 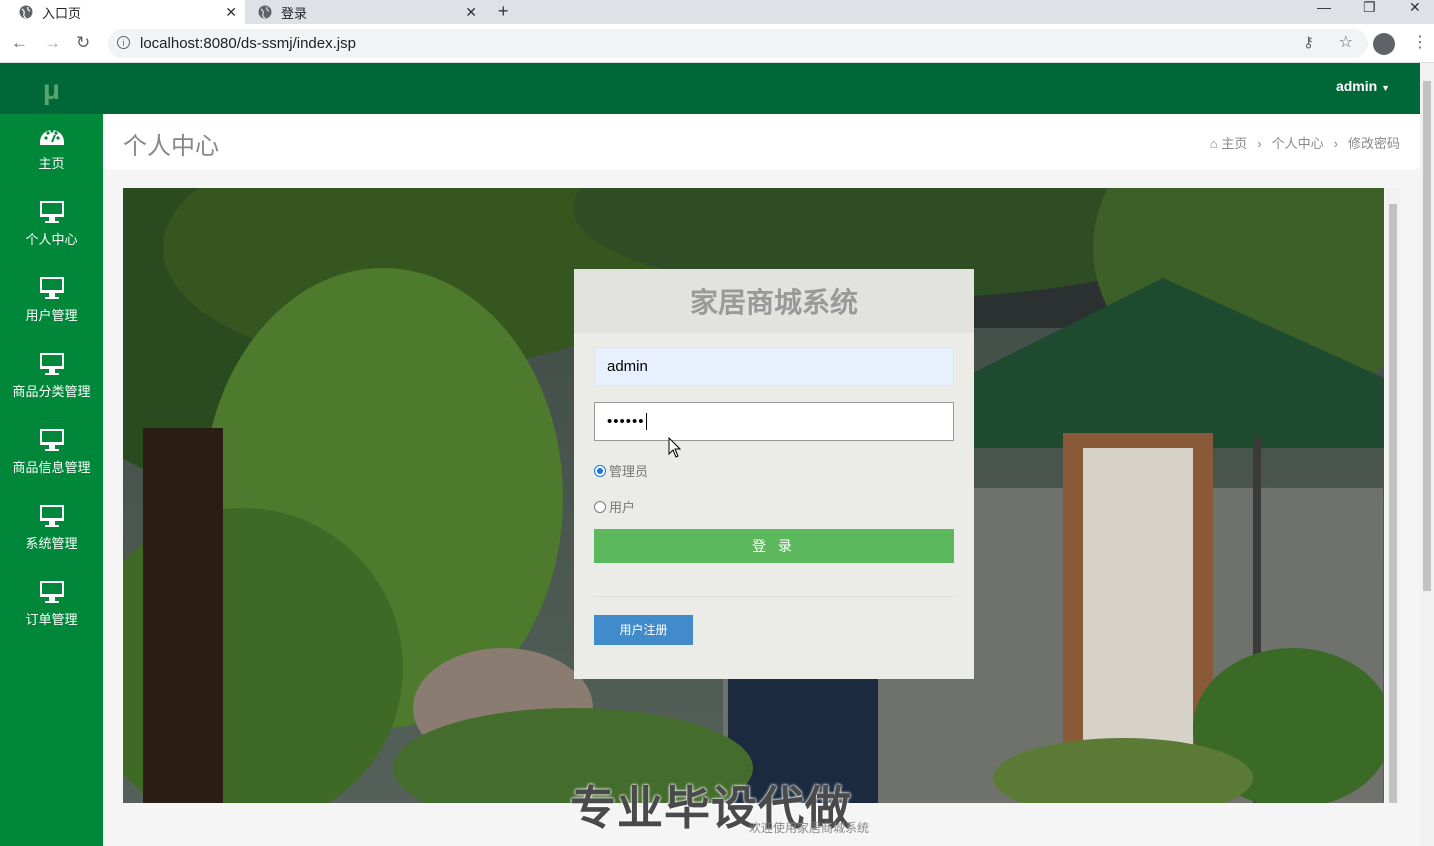 What do you see at coordinates (51, 152) in the screenshot?
I see `sidebar-item-home: 主页` at bounding box center [51, 152].